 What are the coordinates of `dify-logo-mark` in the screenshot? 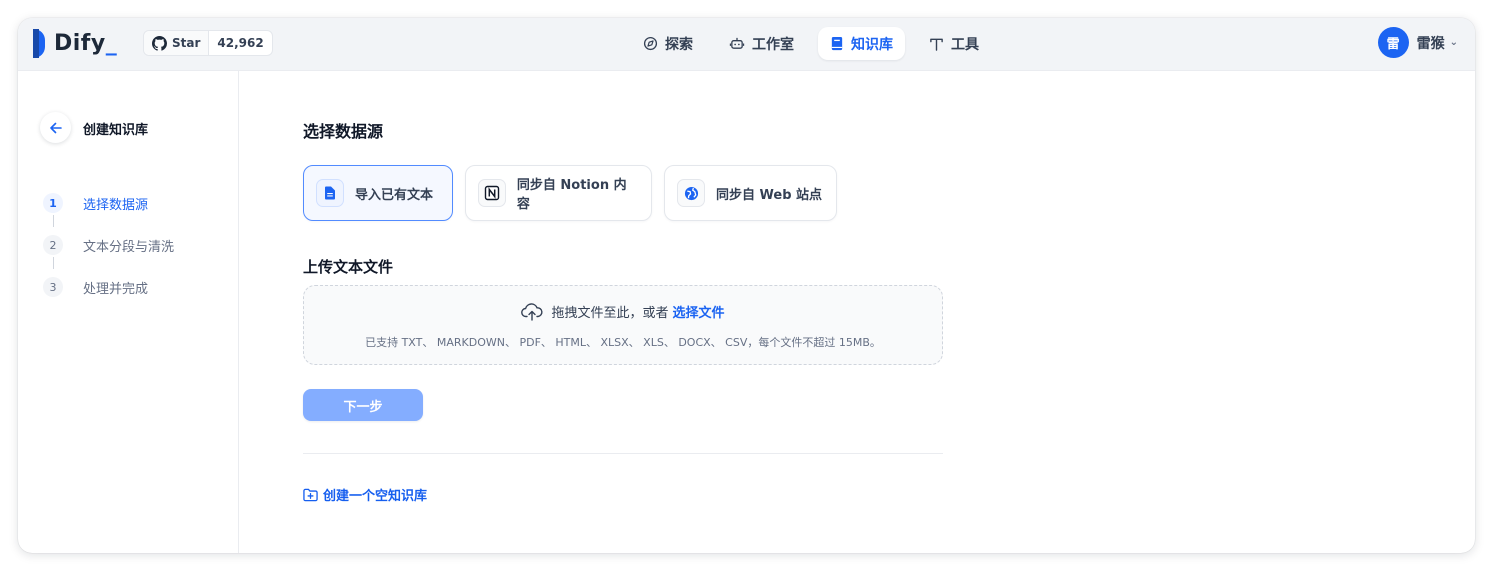 It's located at (39, 43).